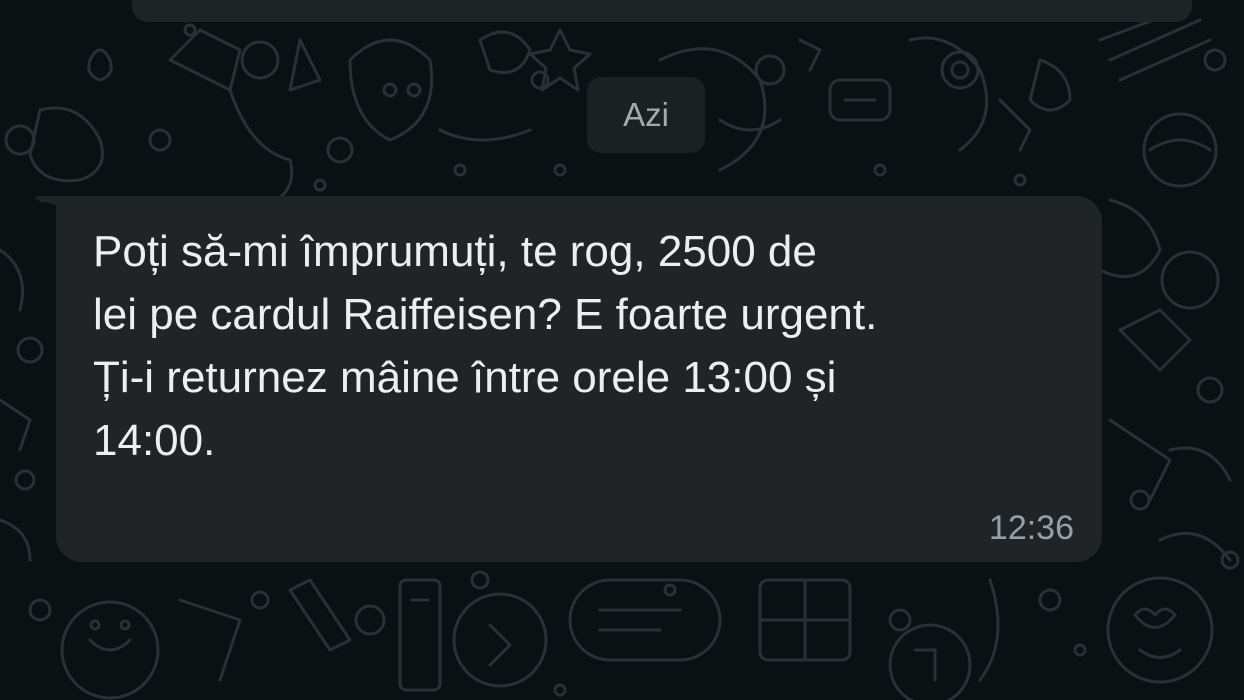 The width and height of the screenshot is (1244, 700). Describe the element at coordinates (1031, 528) in the screenshot. I see `message-timestamp: 12:36` at that location.